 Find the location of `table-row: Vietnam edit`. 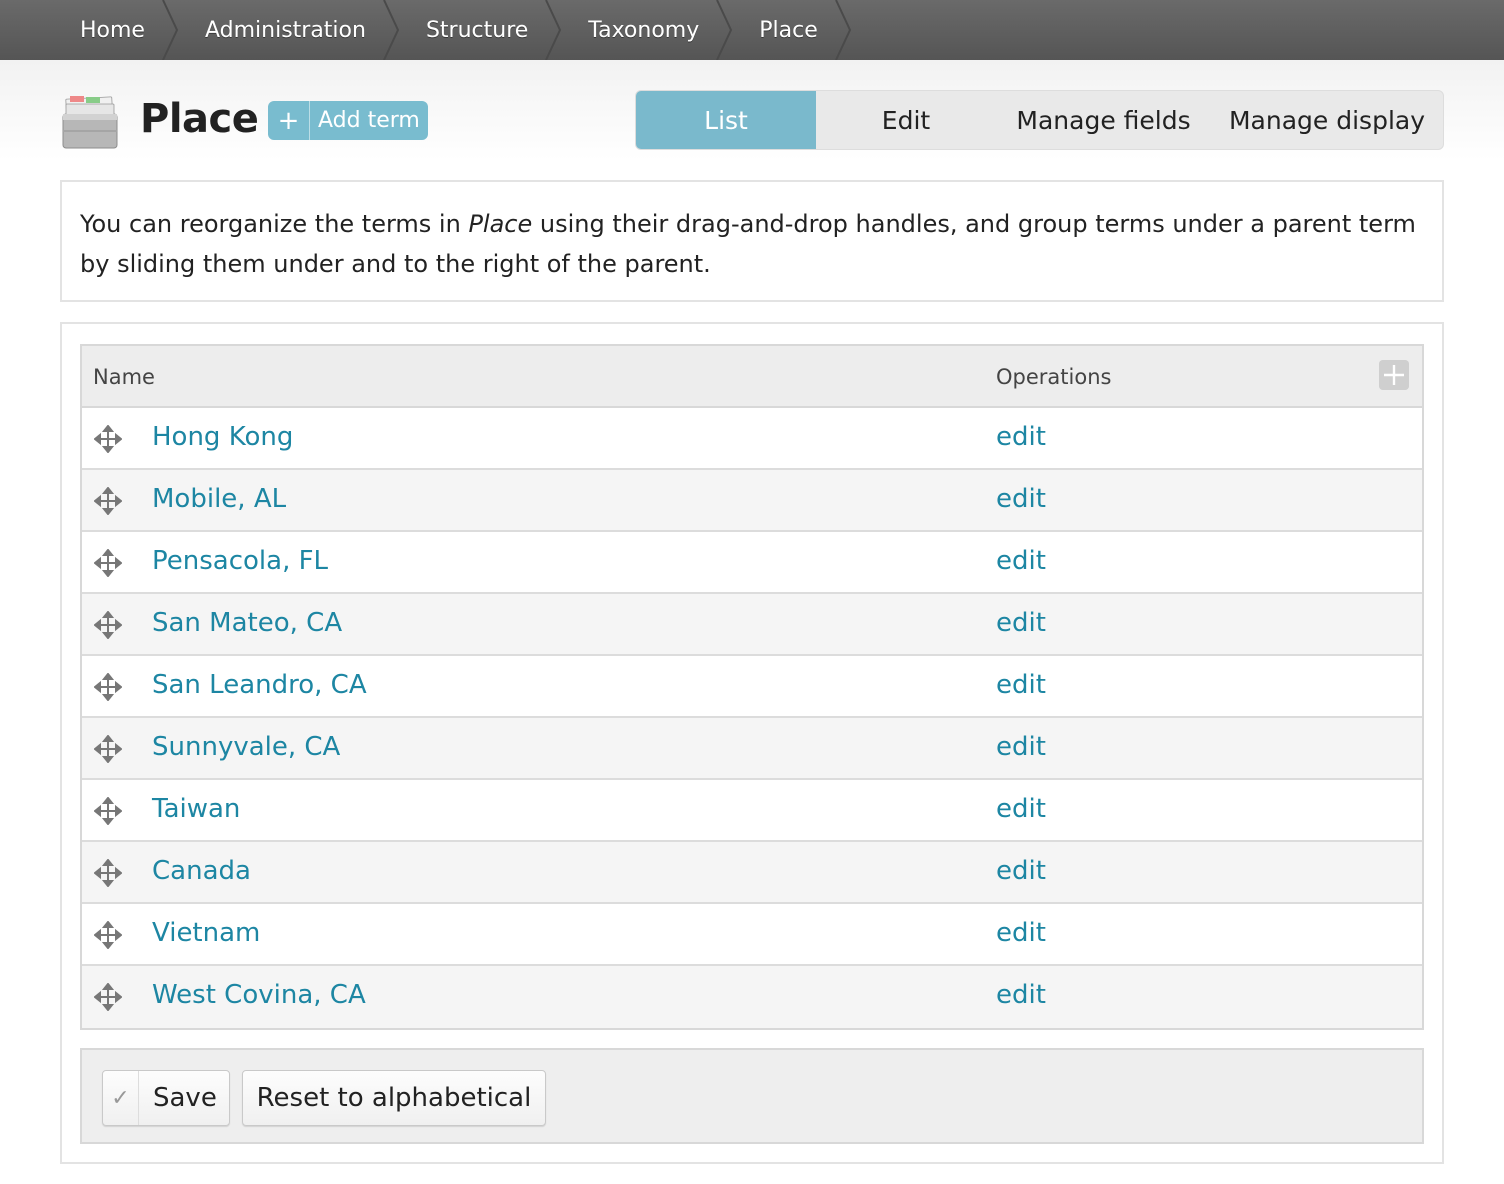

table-row: Vietnam edit is located at coordinates (752, 935).